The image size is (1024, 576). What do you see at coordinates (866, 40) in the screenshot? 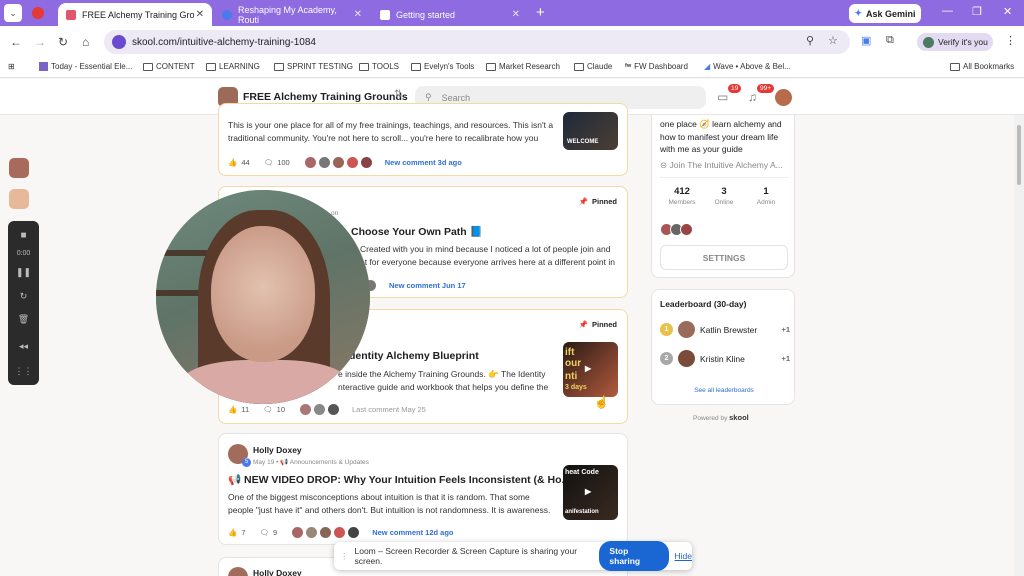
I see `extension-badge-icon: ▣` at bounding box center [866, 40].